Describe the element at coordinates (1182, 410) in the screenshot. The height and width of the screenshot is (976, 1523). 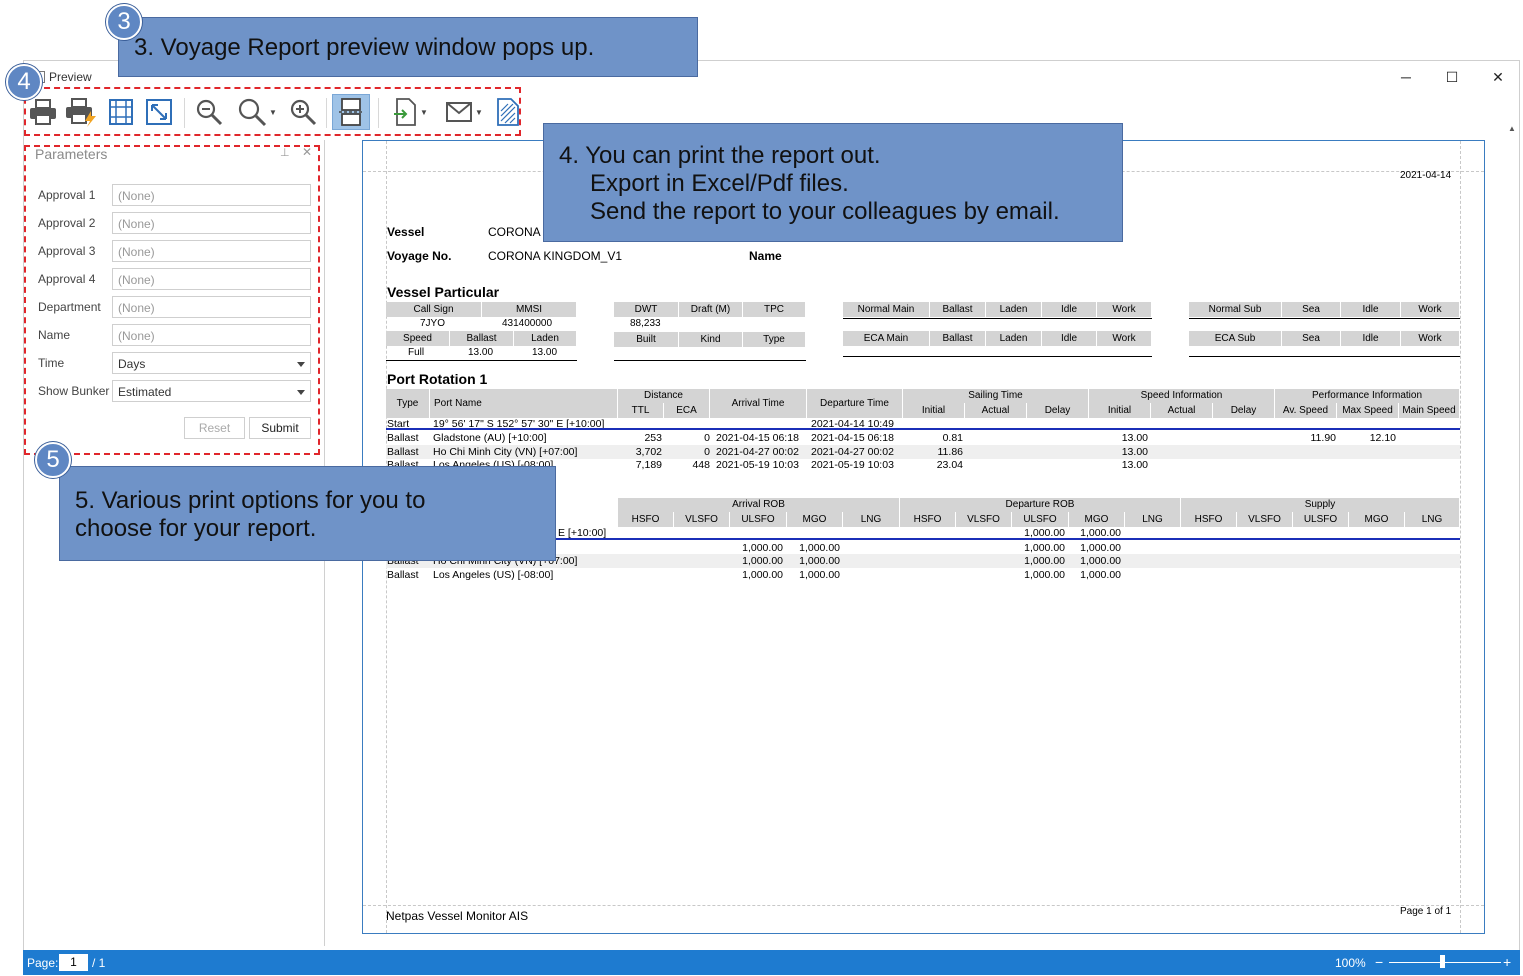
I see `speed-actual-col-header: Actual` at that location.